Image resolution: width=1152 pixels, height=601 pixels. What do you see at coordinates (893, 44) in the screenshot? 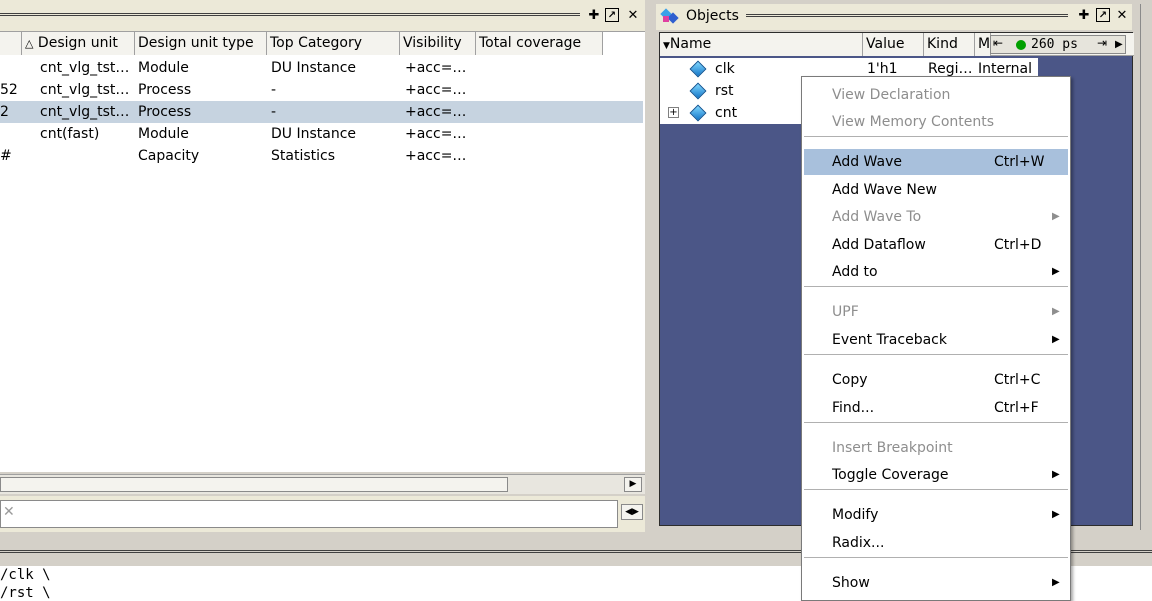
I see `column-header-value: Value` at bounding box center [893, 44].